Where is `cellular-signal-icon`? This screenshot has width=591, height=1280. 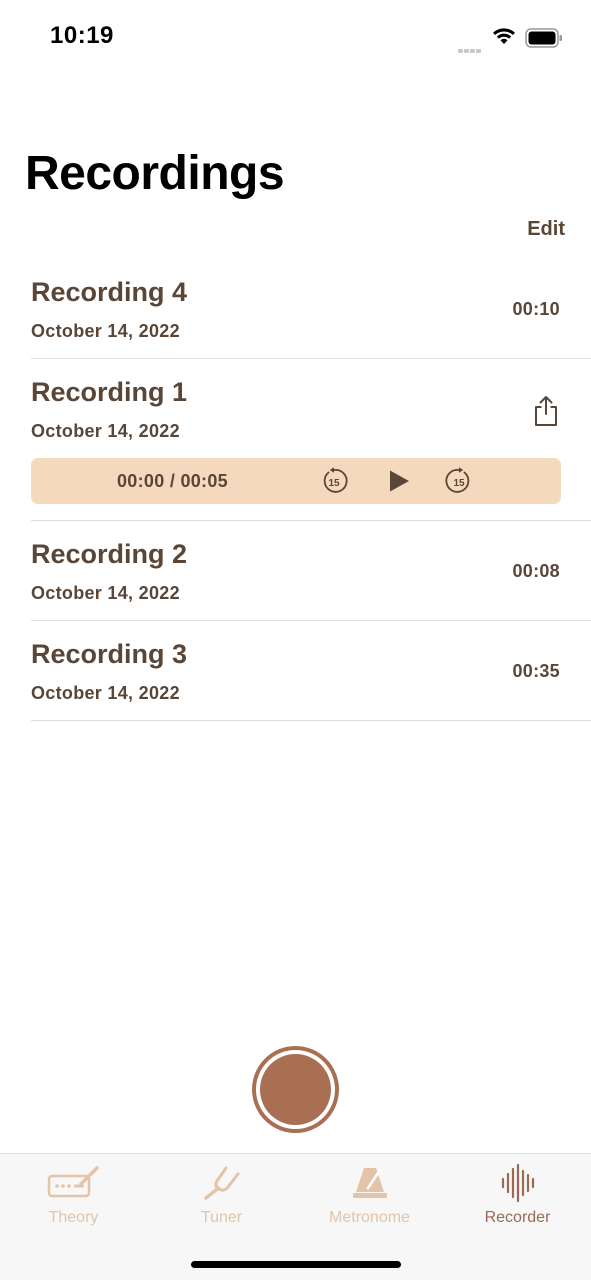 cellular-signal-icon is located at coordinates (472, 46).